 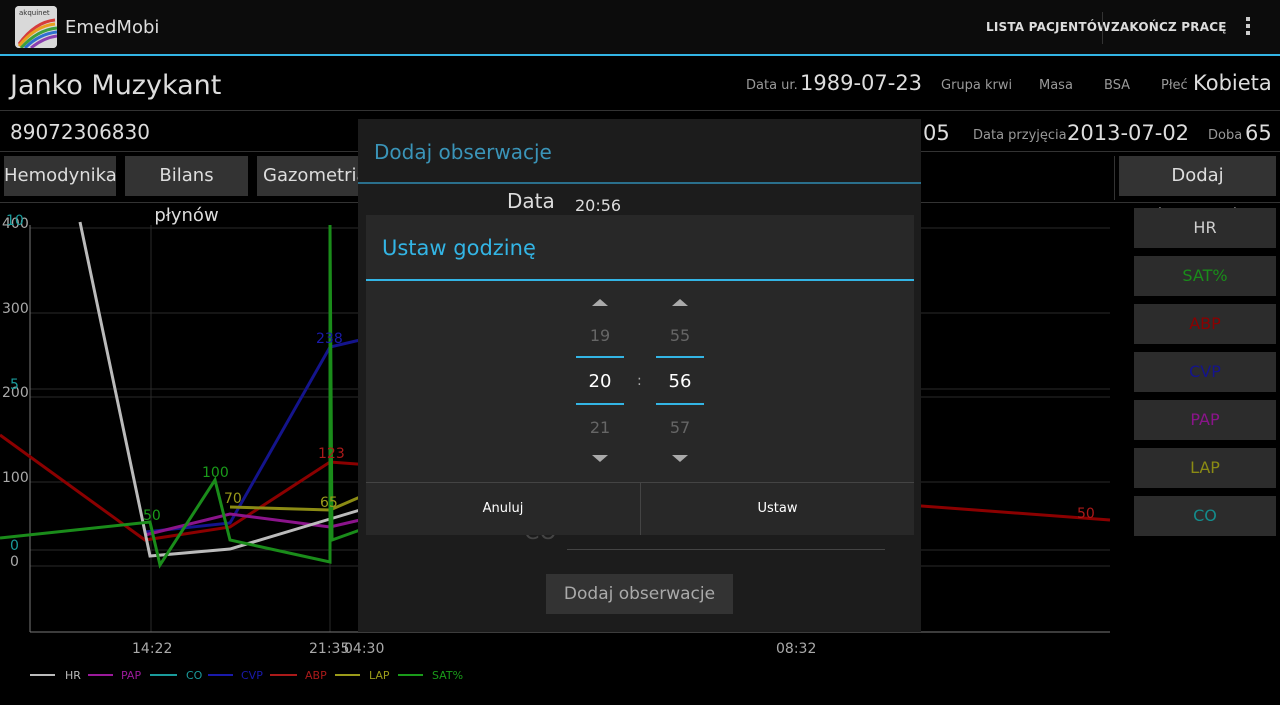 What do you see at coordinates (861, 83) in the screenshot?
I see `dob-value: 1989-07-23` at bounding box center [861, 83].